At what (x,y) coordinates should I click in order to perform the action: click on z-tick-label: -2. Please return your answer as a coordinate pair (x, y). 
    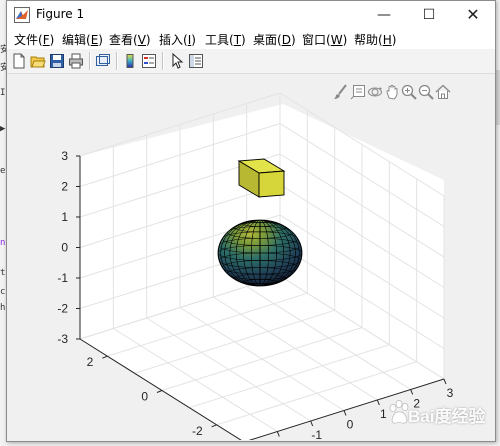
    Looking at the image, I should click on (62, 309).